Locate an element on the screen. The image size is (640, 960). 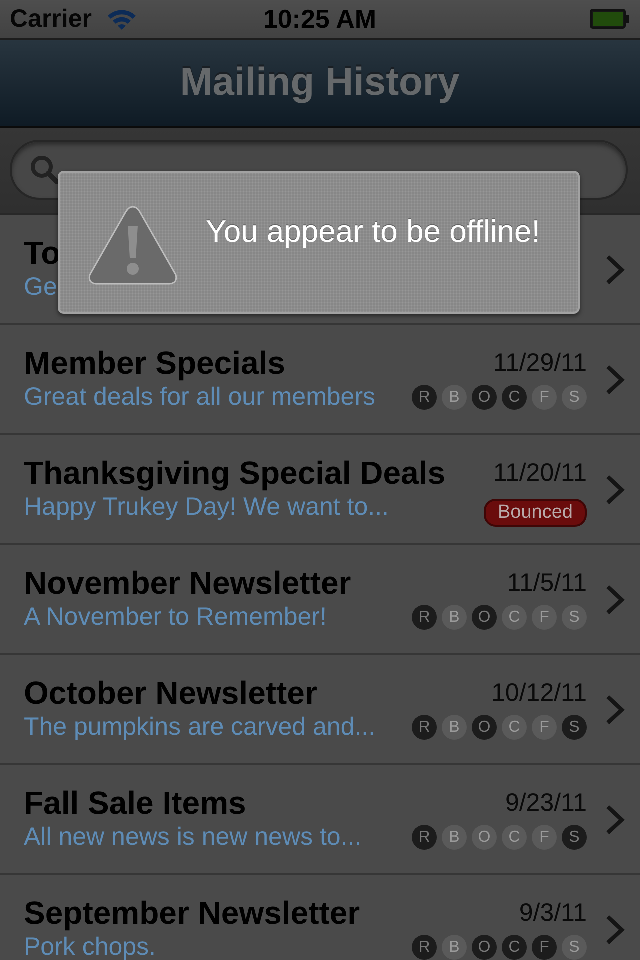
screen-title: Mailing History is located at coordinates (320, 83).